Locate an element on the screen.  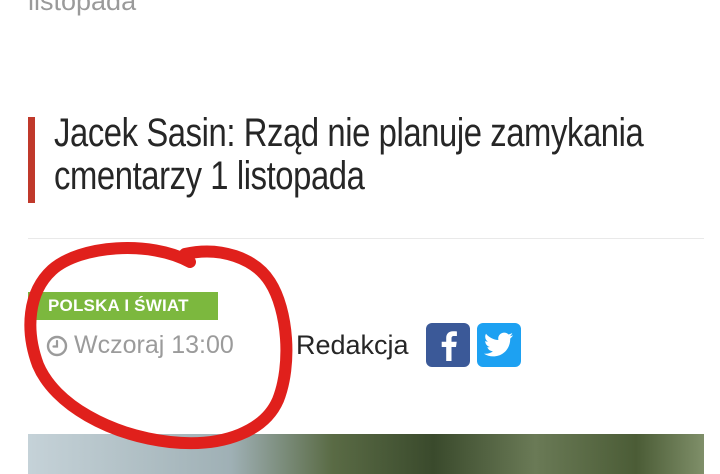
facebook-share-button is located at coordinates (448, 345).